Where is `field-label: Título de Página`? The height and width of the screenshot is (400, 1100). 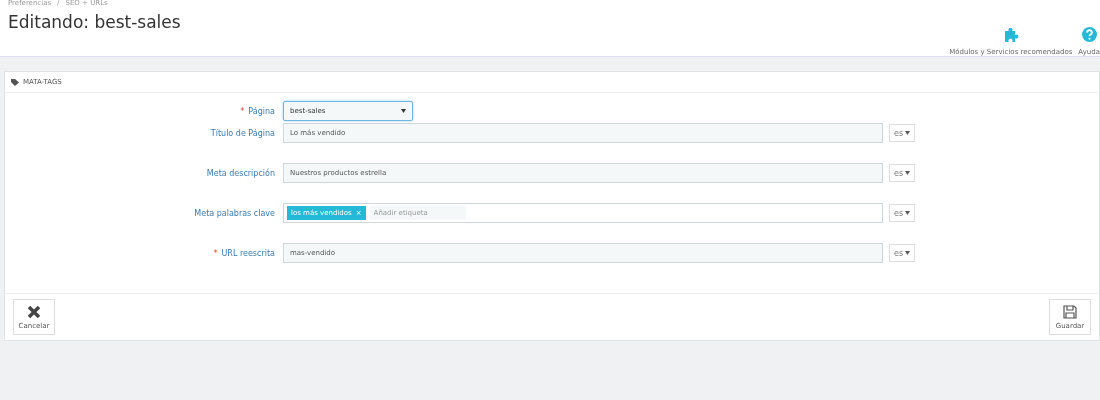 field-label: Título de Página is located at coordinates (242, 133).